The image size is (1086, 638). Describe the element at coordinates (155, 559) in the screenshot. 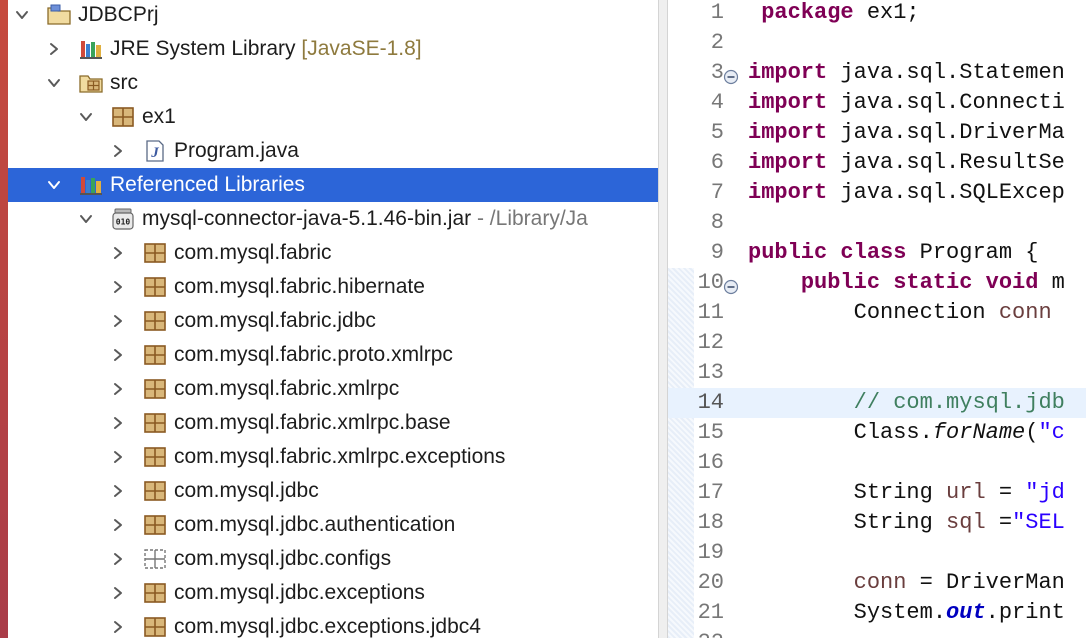

I see `empty-package-icon` at that location.